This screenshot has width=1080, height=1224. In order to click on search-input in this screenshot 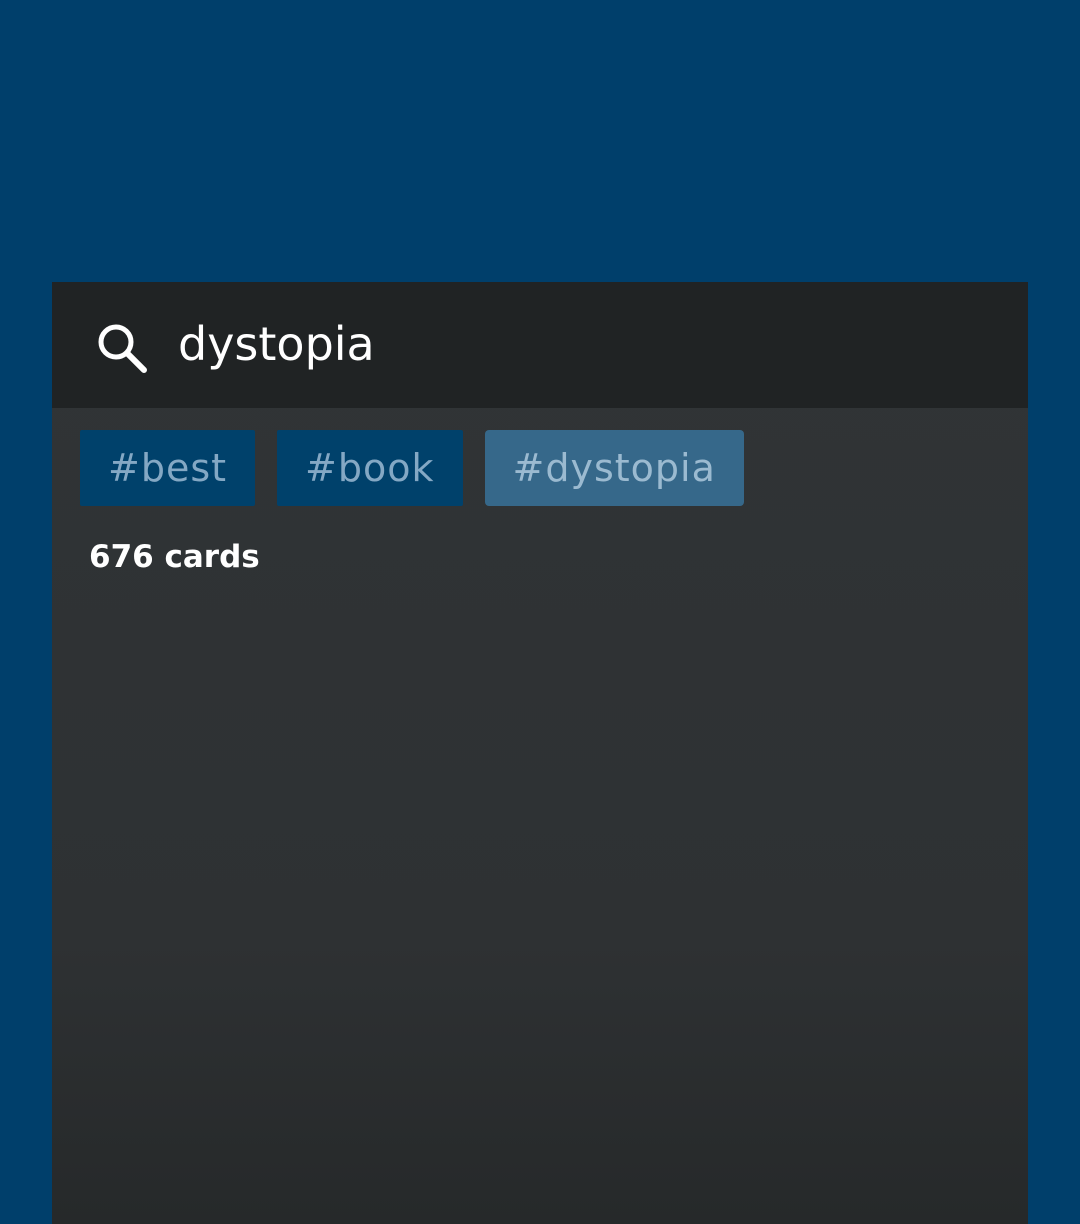, I will do `click(578, 344)`.